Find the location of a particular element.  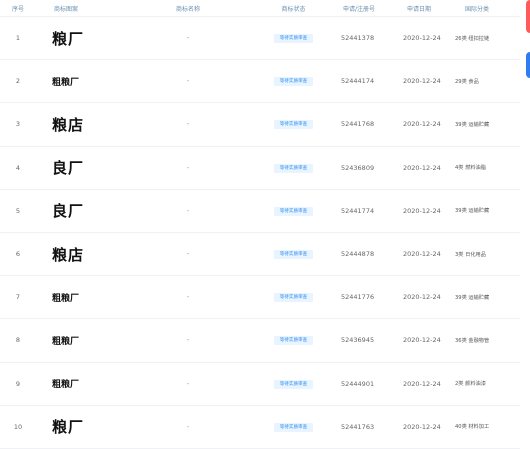

table-row: 9 粗粮厂 - 等待实质审查 52444901 2020-12-24 2类 颜料油漆 is located at coordinates (260, 384).